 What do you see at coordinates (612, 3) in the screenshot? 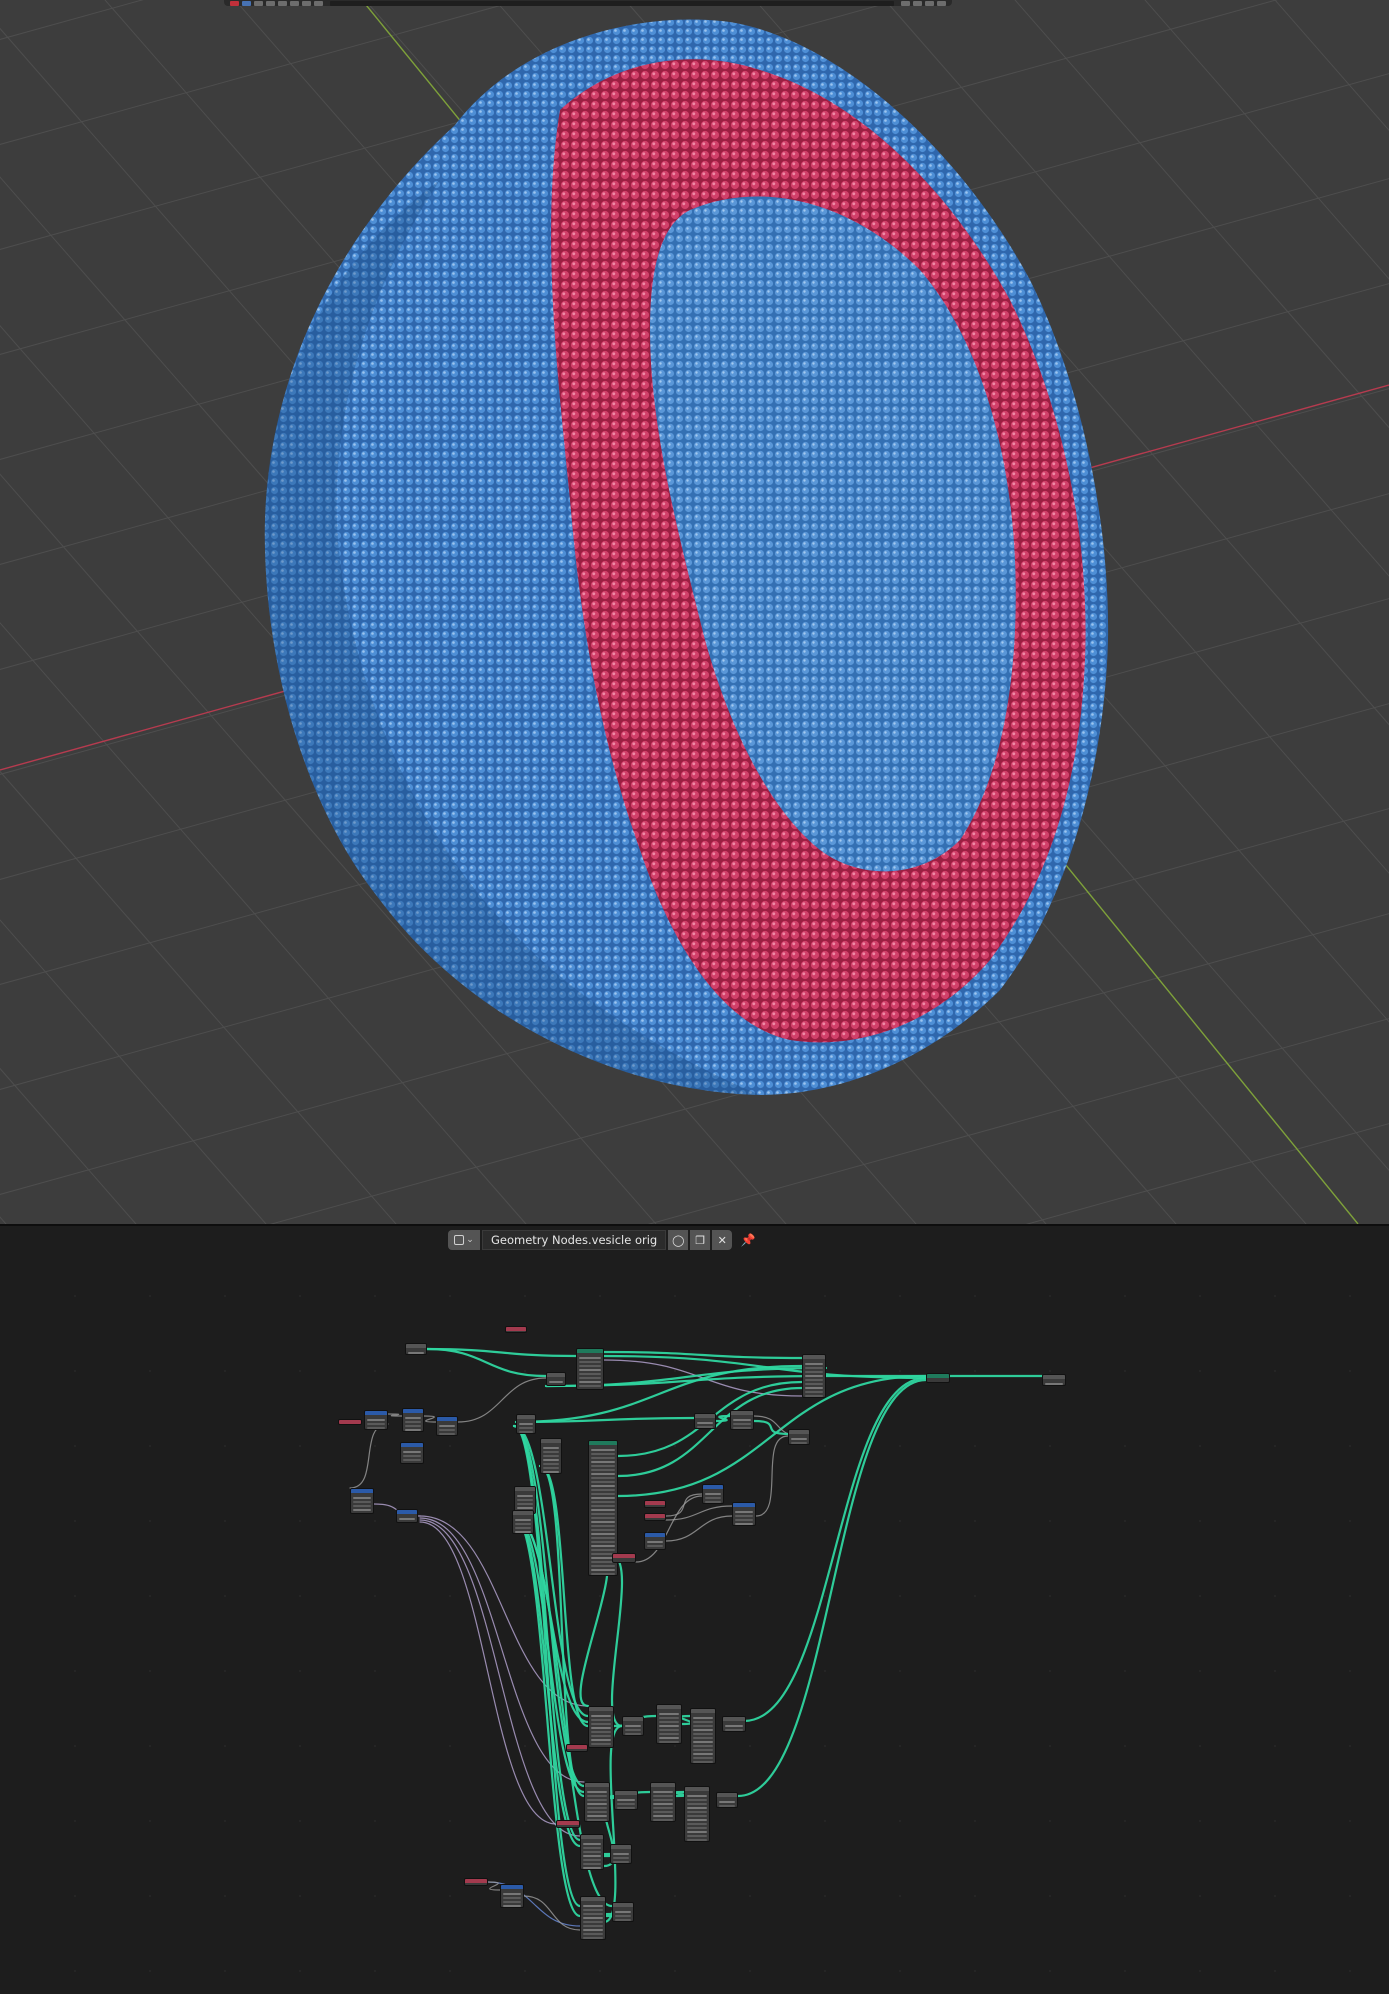
I see `viewport-header-field` at bounding box center [612, 3].